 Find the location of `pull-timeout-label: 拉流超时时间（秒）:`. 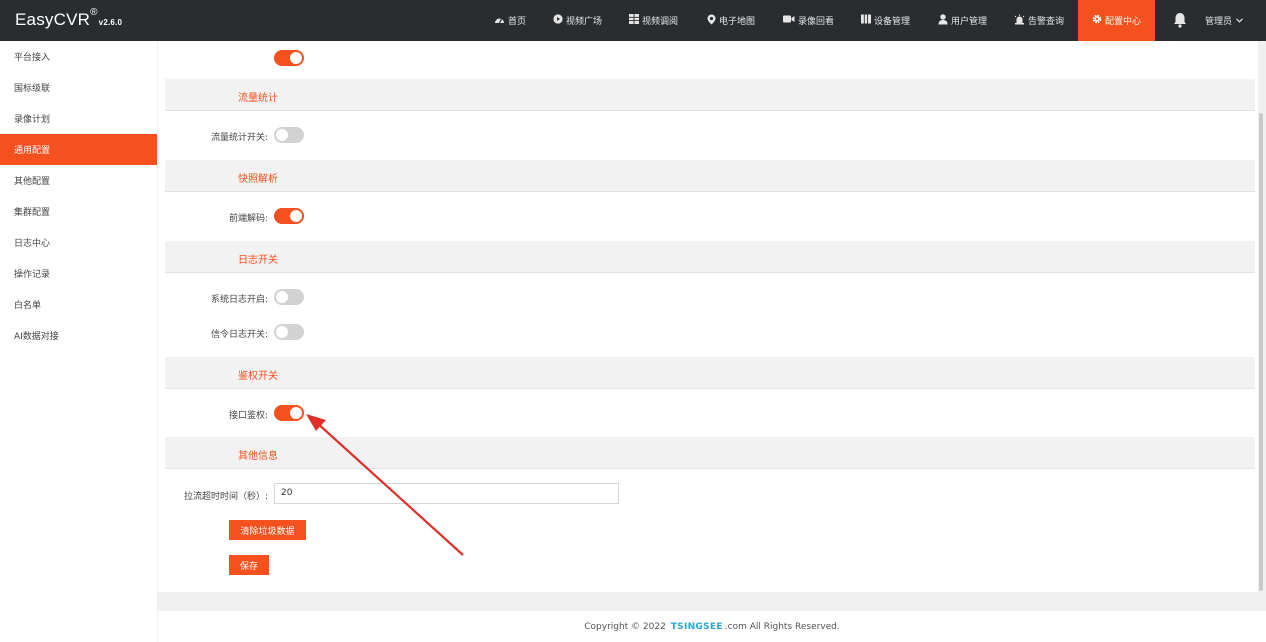

pull-timeout-label: 拉流超时时间（秒）: is located at coordinates (225, 497).